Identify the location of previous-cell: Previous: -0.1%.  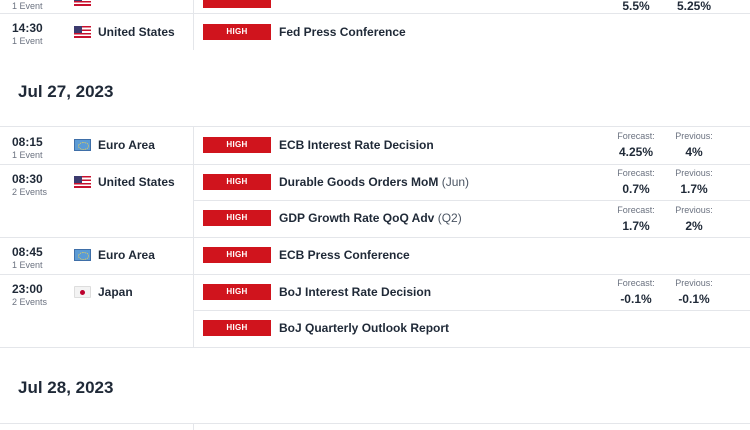
(694, 292).